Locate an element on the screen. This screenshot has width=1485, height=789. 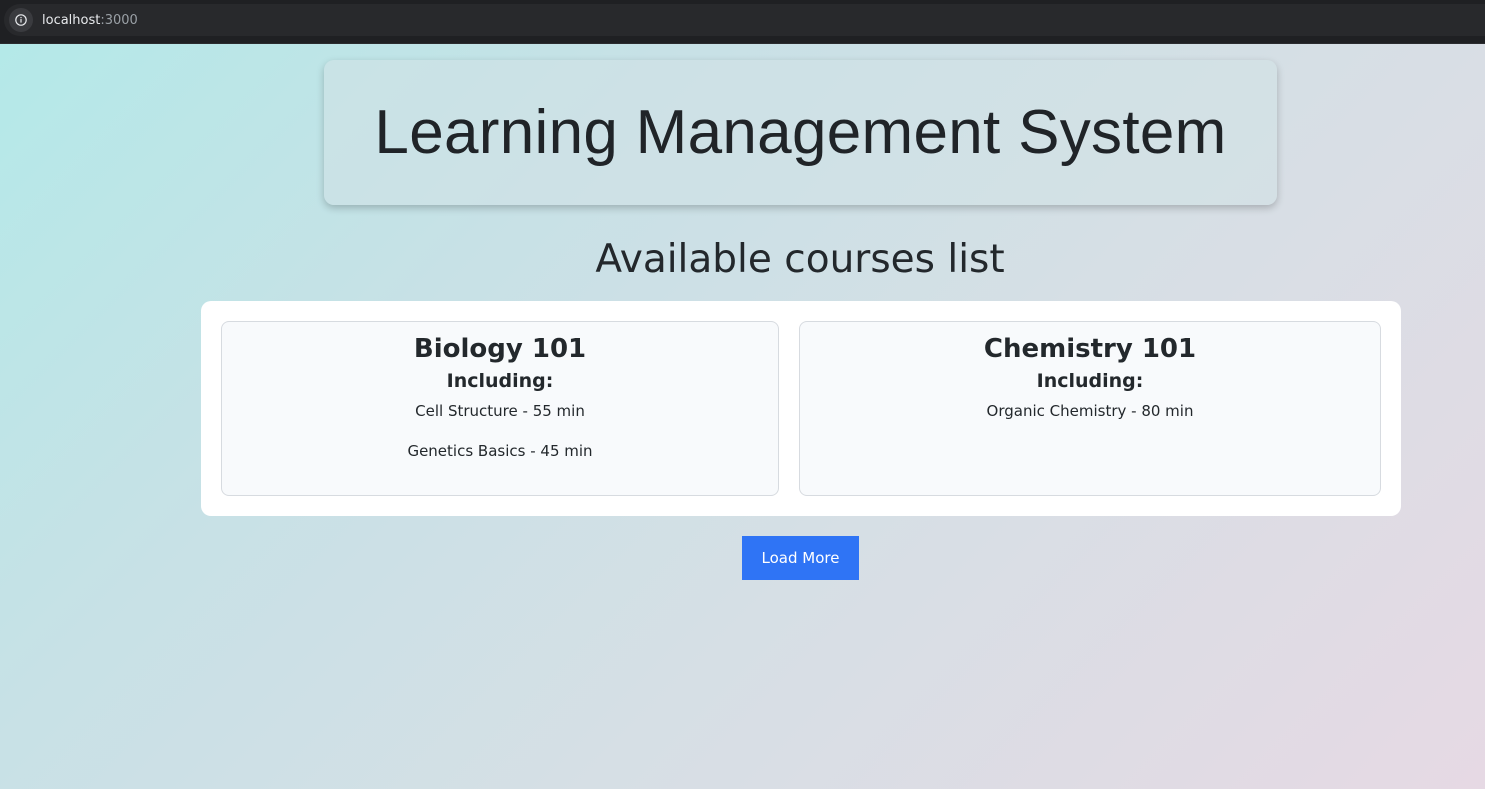
load-more-button: Load More is located at coordinates (800, 558).